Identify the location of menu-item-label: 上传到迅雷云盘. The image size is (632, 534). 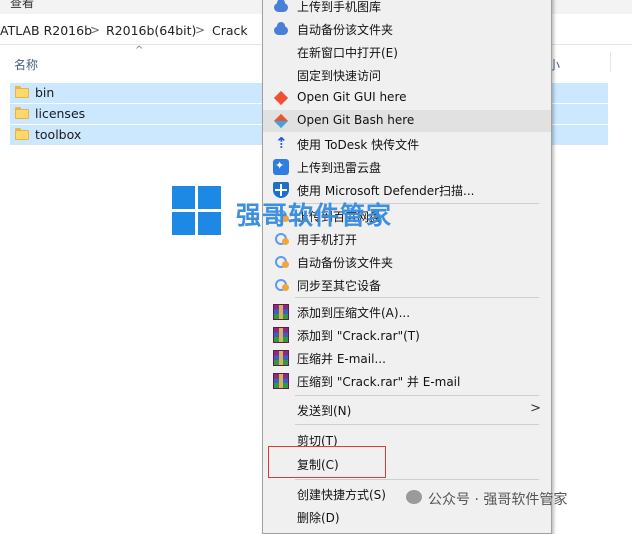
(339, 168).